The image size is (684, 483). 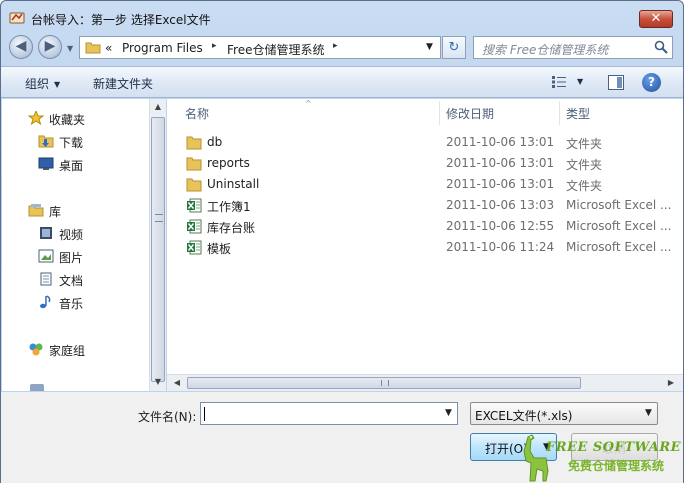 What do you see at coordinates (46, 279) in the screenshot?
I see `document-icon` at bounding box center [46, 279].